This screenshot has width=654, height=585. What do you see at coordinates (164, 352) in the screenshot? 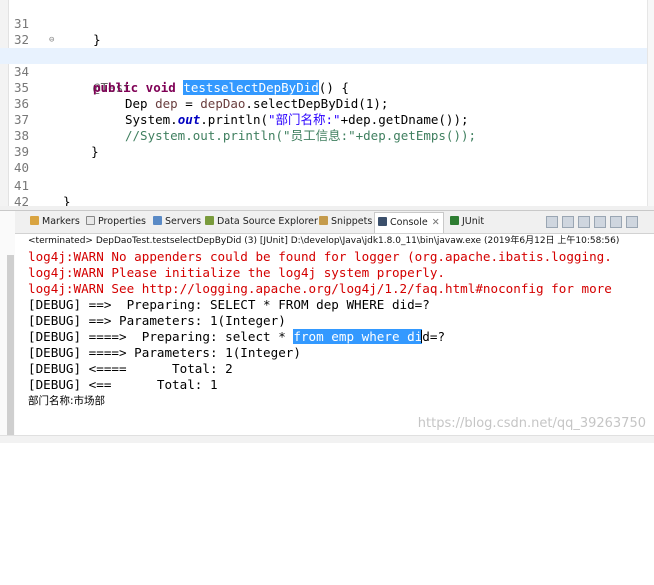
I see `console-line: [DEBUG] ====> Parameters: 1(Integer)` at bounding box center [164, 352].